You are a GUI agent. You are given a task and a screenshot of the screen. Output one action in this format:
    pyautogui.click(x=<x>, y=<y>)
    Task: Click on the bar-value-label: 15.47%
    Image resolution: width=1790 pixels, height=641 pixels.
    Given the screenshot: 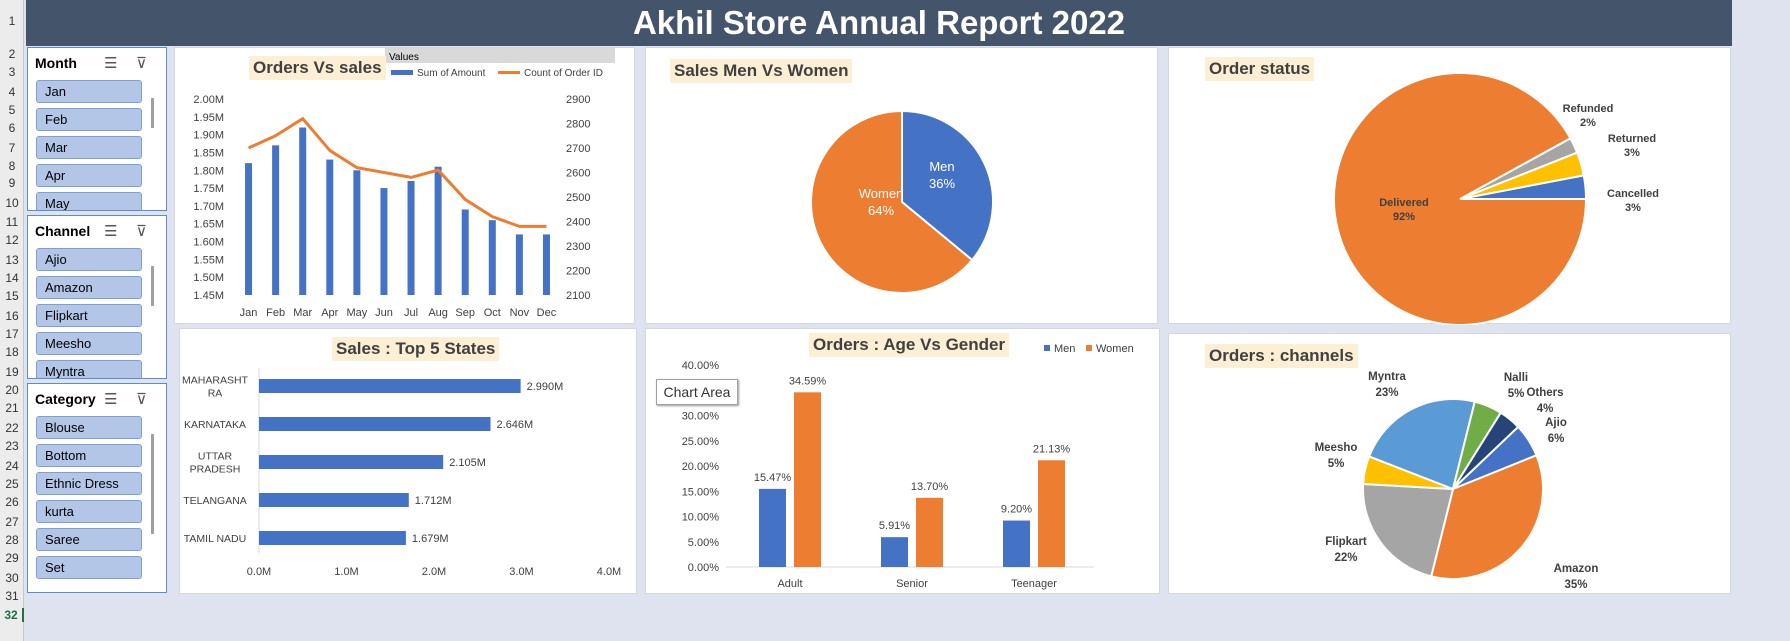 What is the action you would take?
    pyautogui.click(x=773, y=478)
    